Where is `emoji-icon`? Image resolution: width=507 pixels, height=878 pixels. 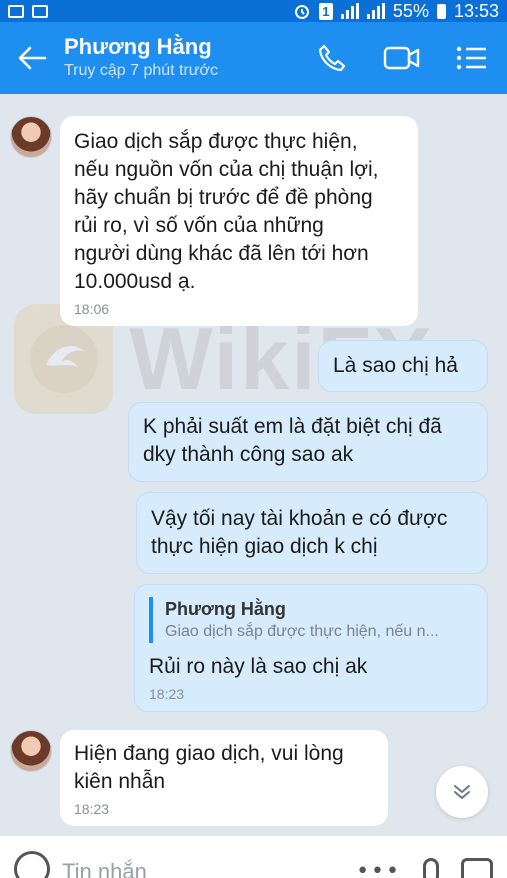 emoji-icon is located at coordinates (32, 864).